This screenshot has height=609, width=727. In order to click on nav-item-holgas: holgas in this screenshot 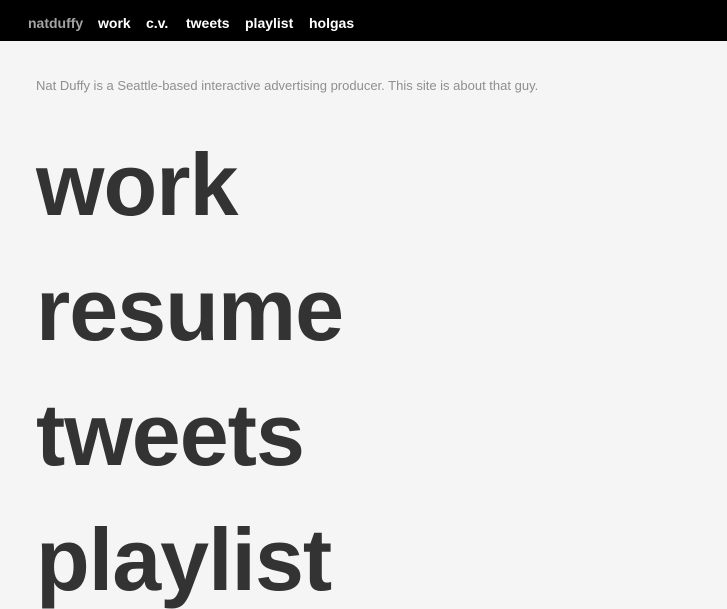, I will do `click(331, 23)`.